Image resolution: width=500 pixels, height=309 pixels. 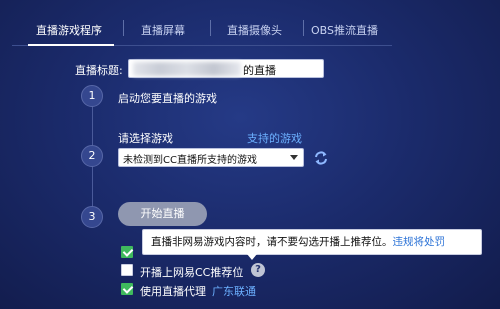 What do you see at coordinates (272, 242) in the screenshot?
I see `tooltip-text: 直播非网易游戏内容时，请不要勾选开播上推荐位。` at bounding box center [272, 242].